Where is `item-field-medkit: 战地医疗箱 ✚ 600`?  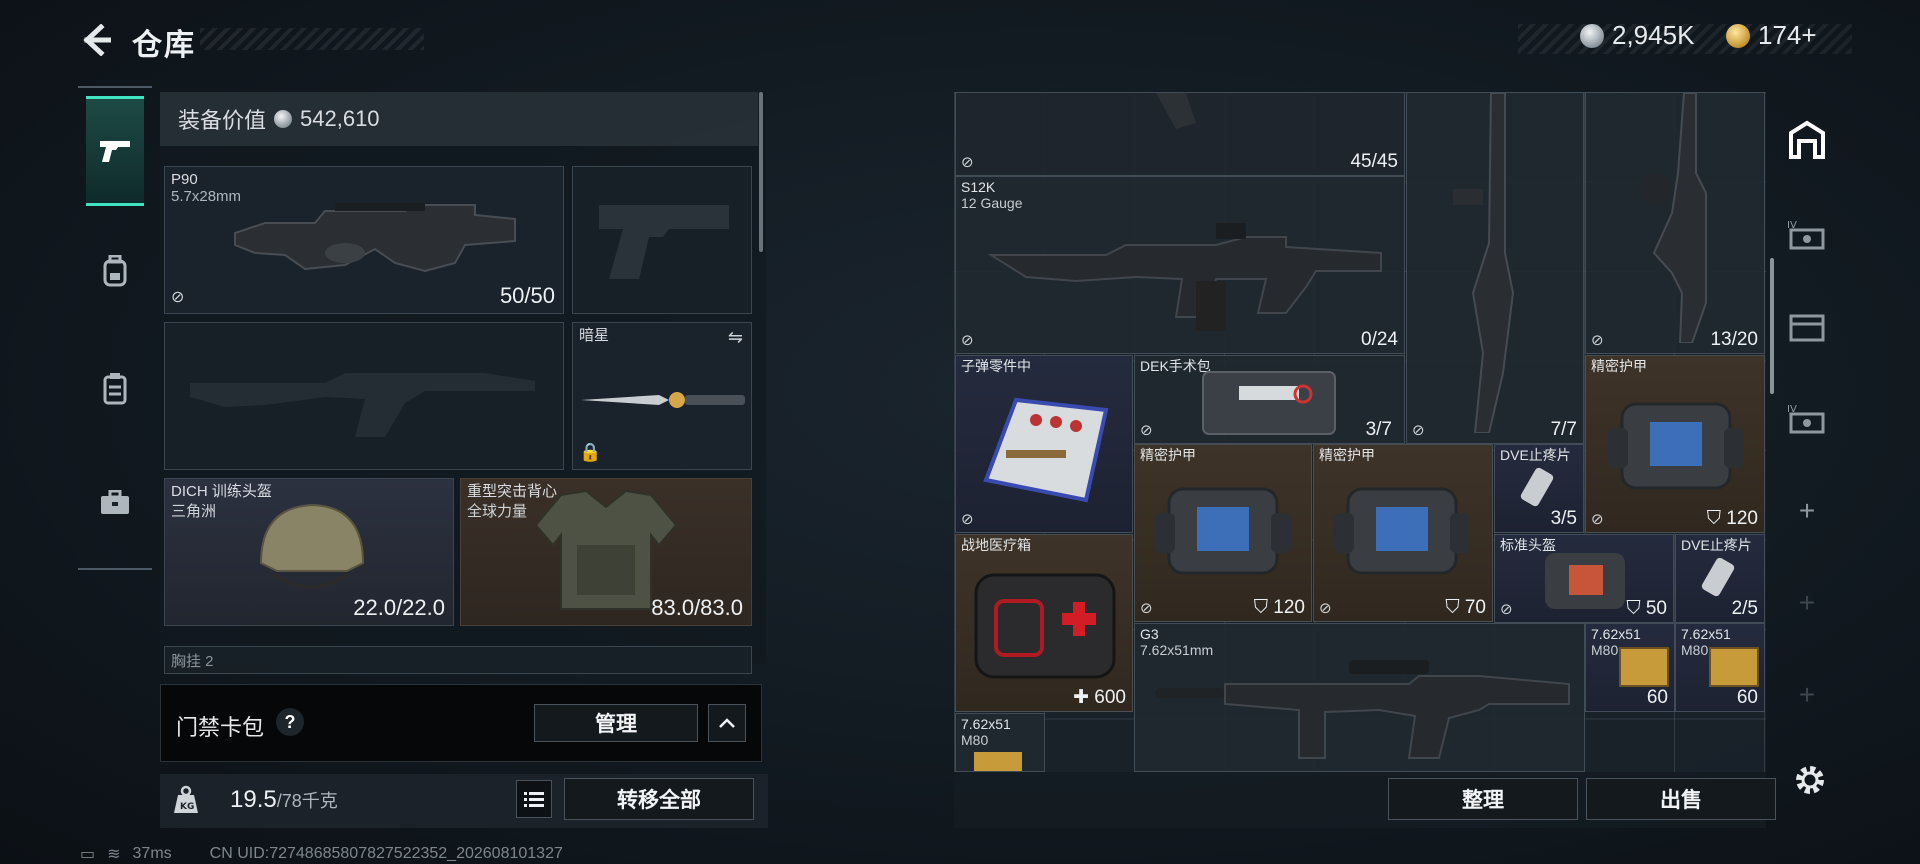
item-field-medkit: 战地医疗箱 ✚ 600 is located at coordinates (1044, 623).